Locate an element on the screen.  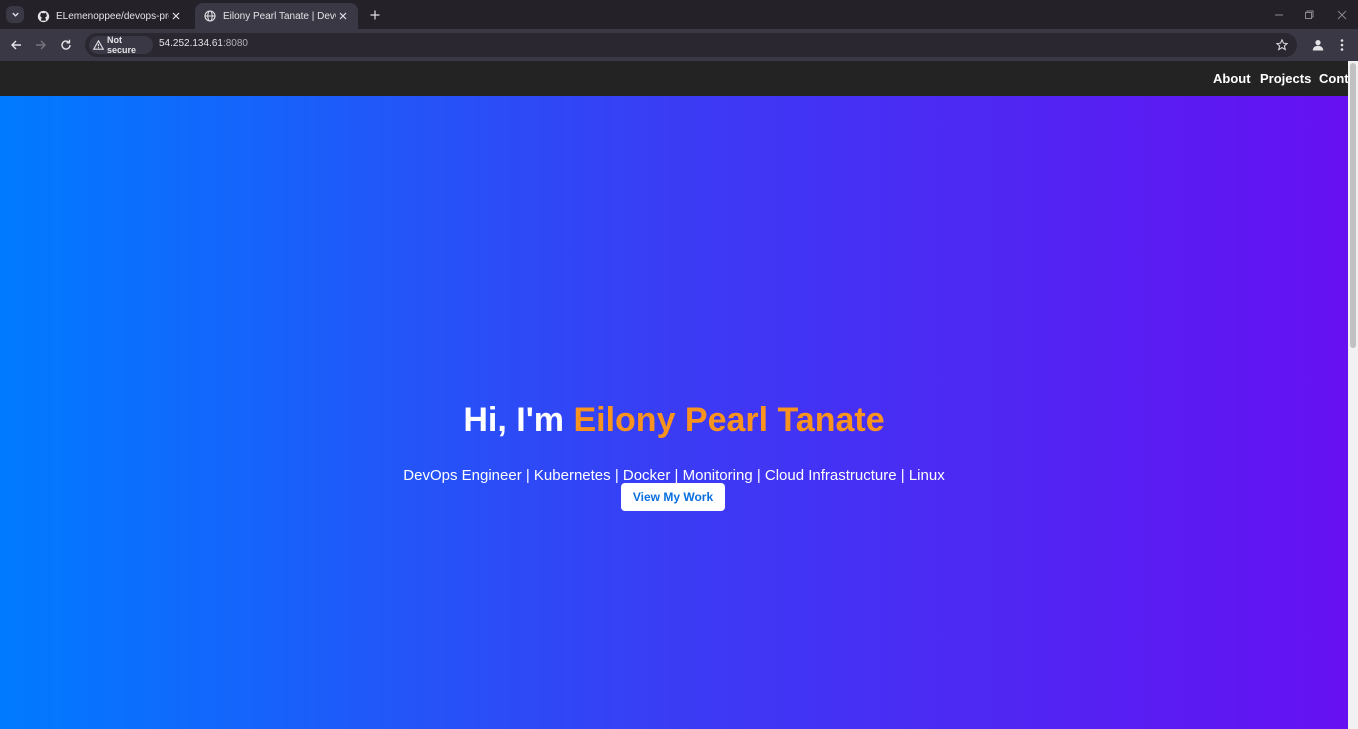
security-label: Not secure is located at coordinates (122, 45).